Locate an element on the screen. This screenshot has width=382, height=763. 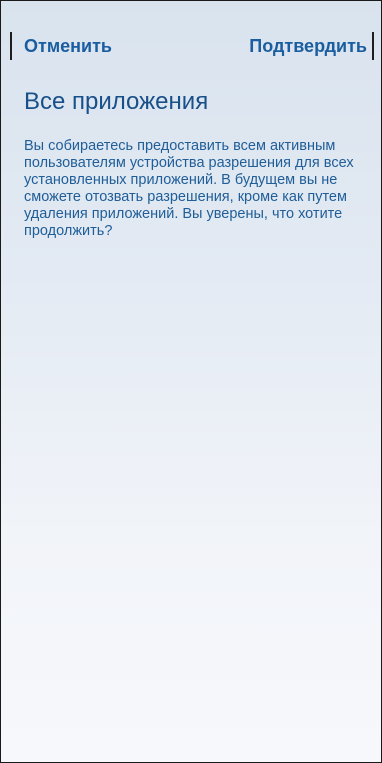
page-title: Все приложения is located at coordinates (116, 101).